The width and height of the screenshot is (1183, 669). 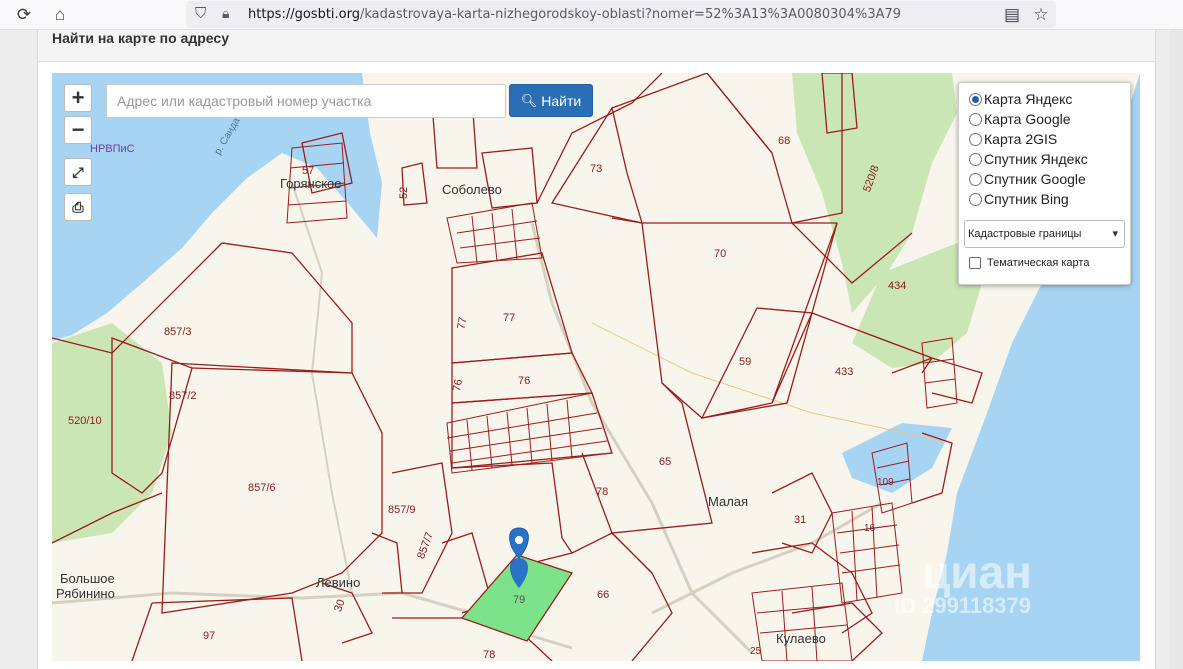 What do you see at coordinates (1027, 179) in the screenshot?
I see `layer-option-google-satellite: Спутник Google` at bounding box center [1027, 179].